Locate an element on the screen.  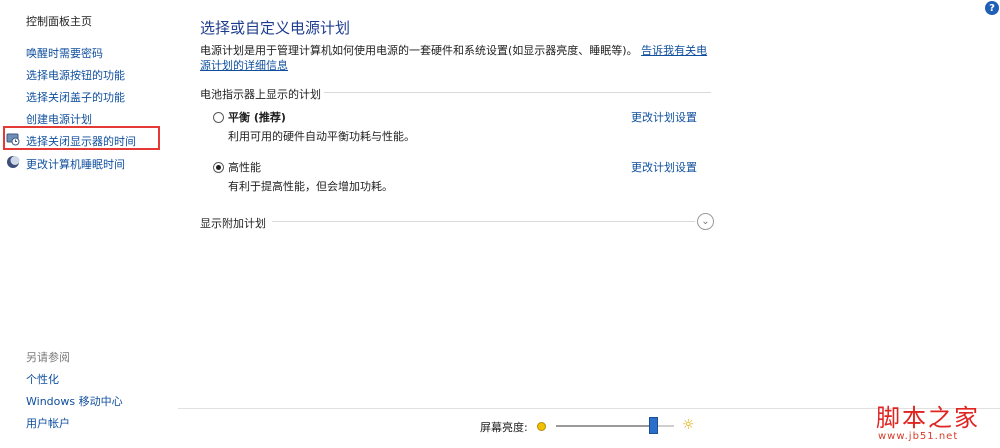
sidebar-item-power-buttons: 选择电源按钮的功能 is located at coordinates (75, 75).